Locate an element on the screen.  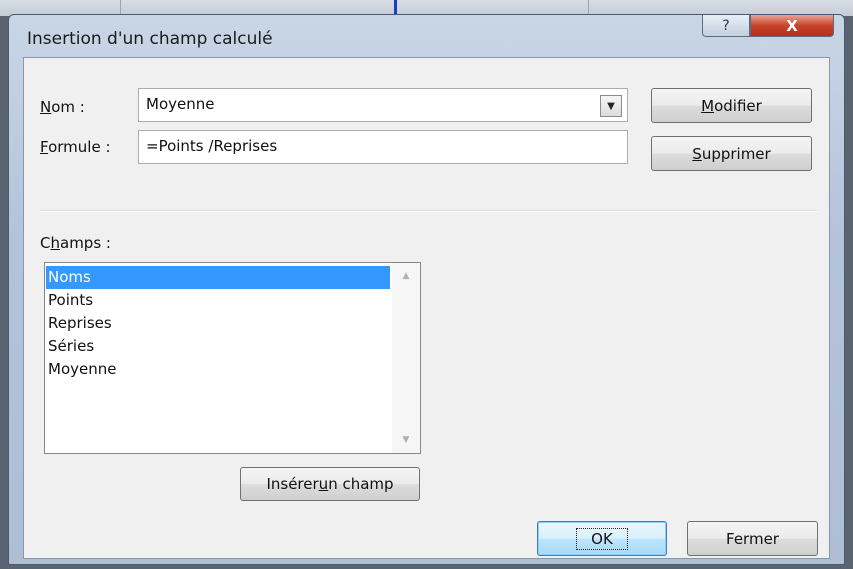
close-icon: X is located at coordinates (792, 25).